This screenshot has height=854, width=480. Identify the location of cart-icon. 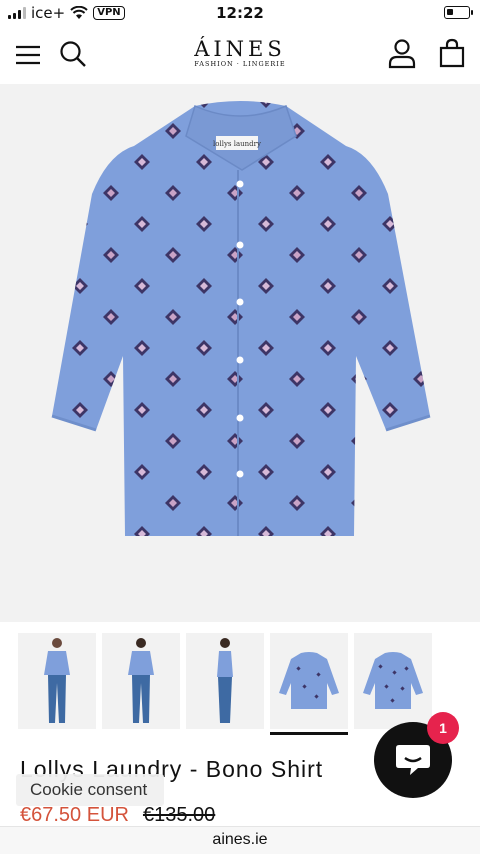
(452, 53).